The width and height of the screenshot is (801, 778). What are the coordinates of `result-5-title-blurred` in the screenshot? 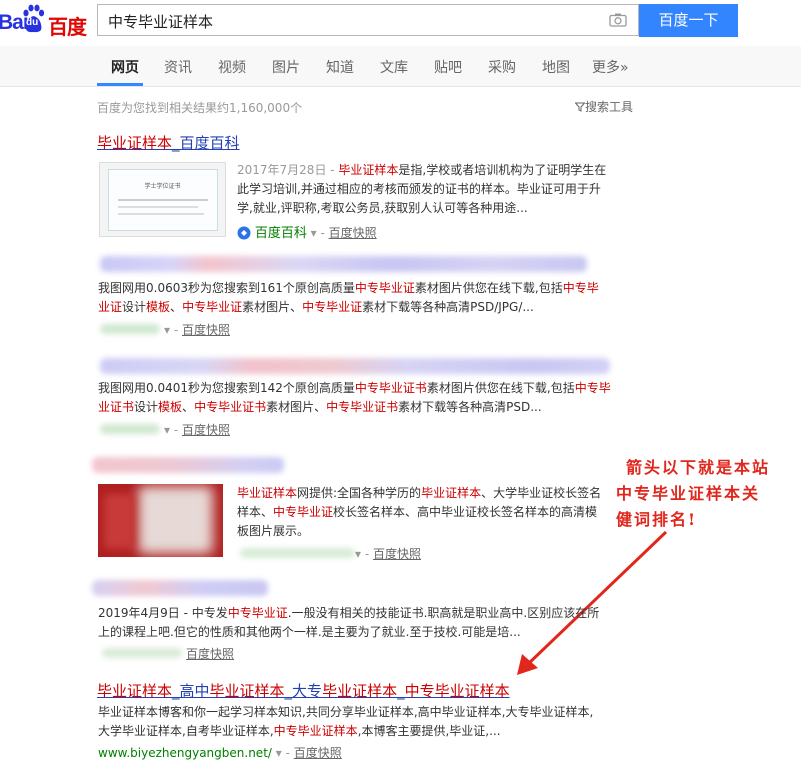 It's located at (180, 588).